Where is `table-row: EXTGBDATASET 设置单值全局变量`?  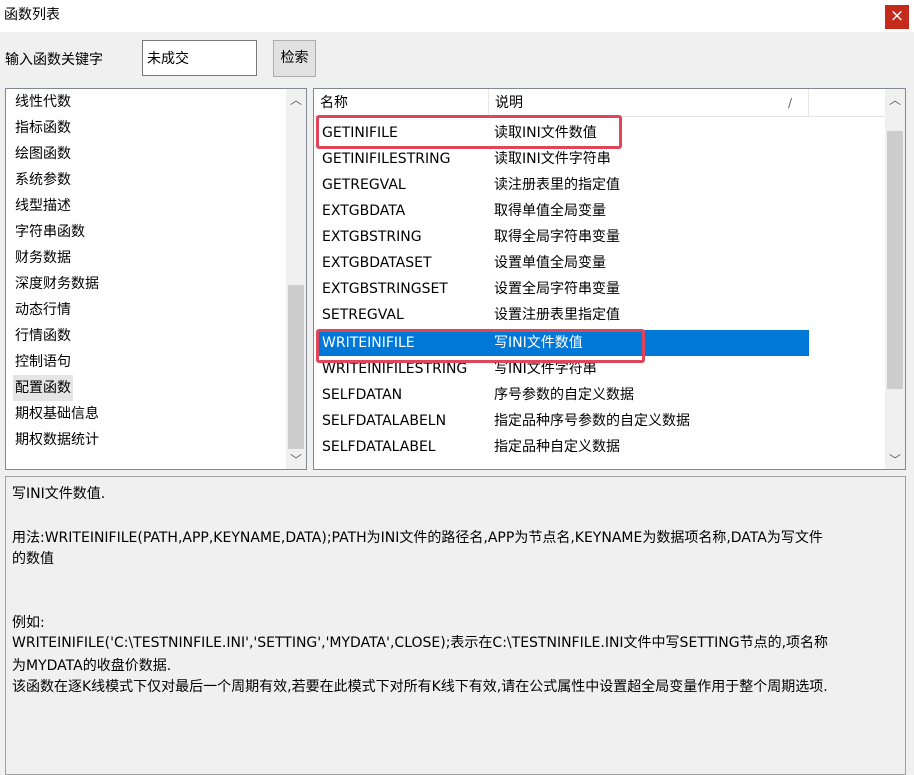 table-row: EXTGBDATASET 设置单值全局变量 is located at coordinates (600, 263).